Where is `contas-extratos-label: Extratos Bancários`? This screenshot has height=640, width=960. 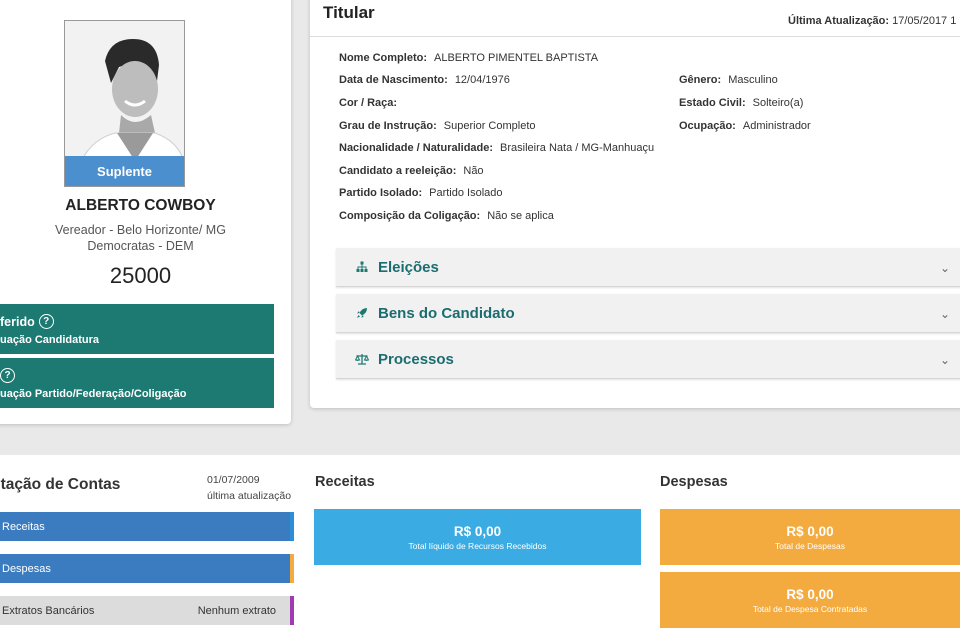 contas-extratos-label: Extratos Bancários is located at coordinates (48, 610).